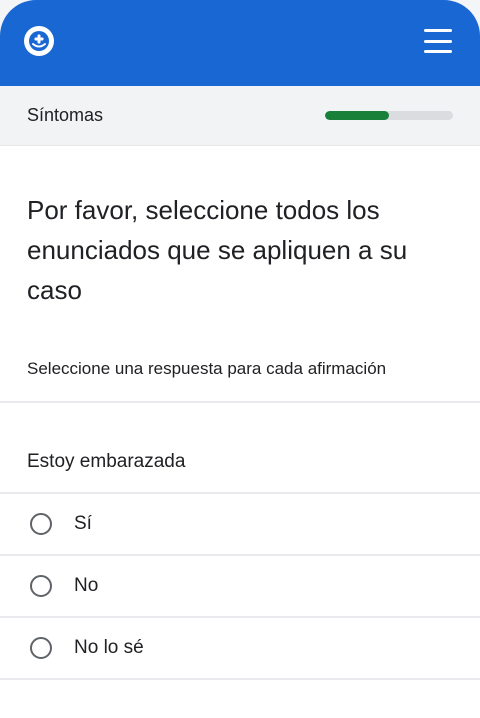 The width and height of the screenshot is (480, 718). Describe the element at coordinates (109, 647) in the screenshot. I see `option-label: No lo sé` at that location.